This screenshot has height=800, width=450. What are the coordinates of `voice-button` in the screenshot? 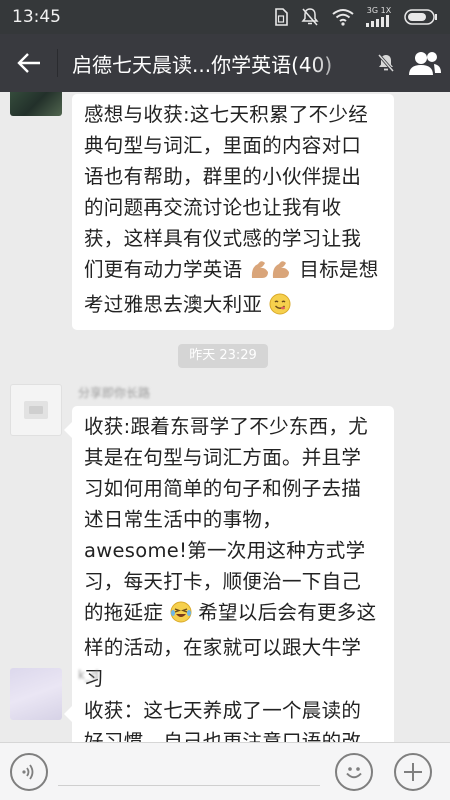 It's located at (29, 772).